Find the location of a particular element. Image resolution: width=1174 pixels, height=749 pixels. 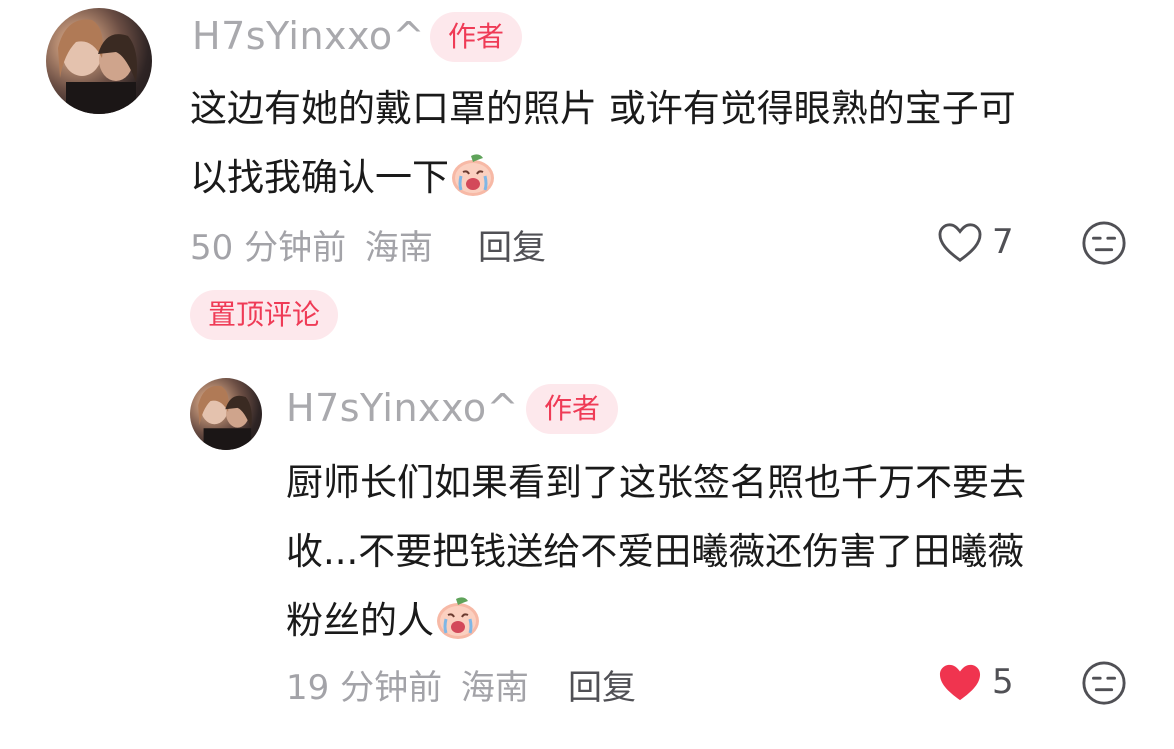

heart-outline-icon is located at coordinates (960, 243).